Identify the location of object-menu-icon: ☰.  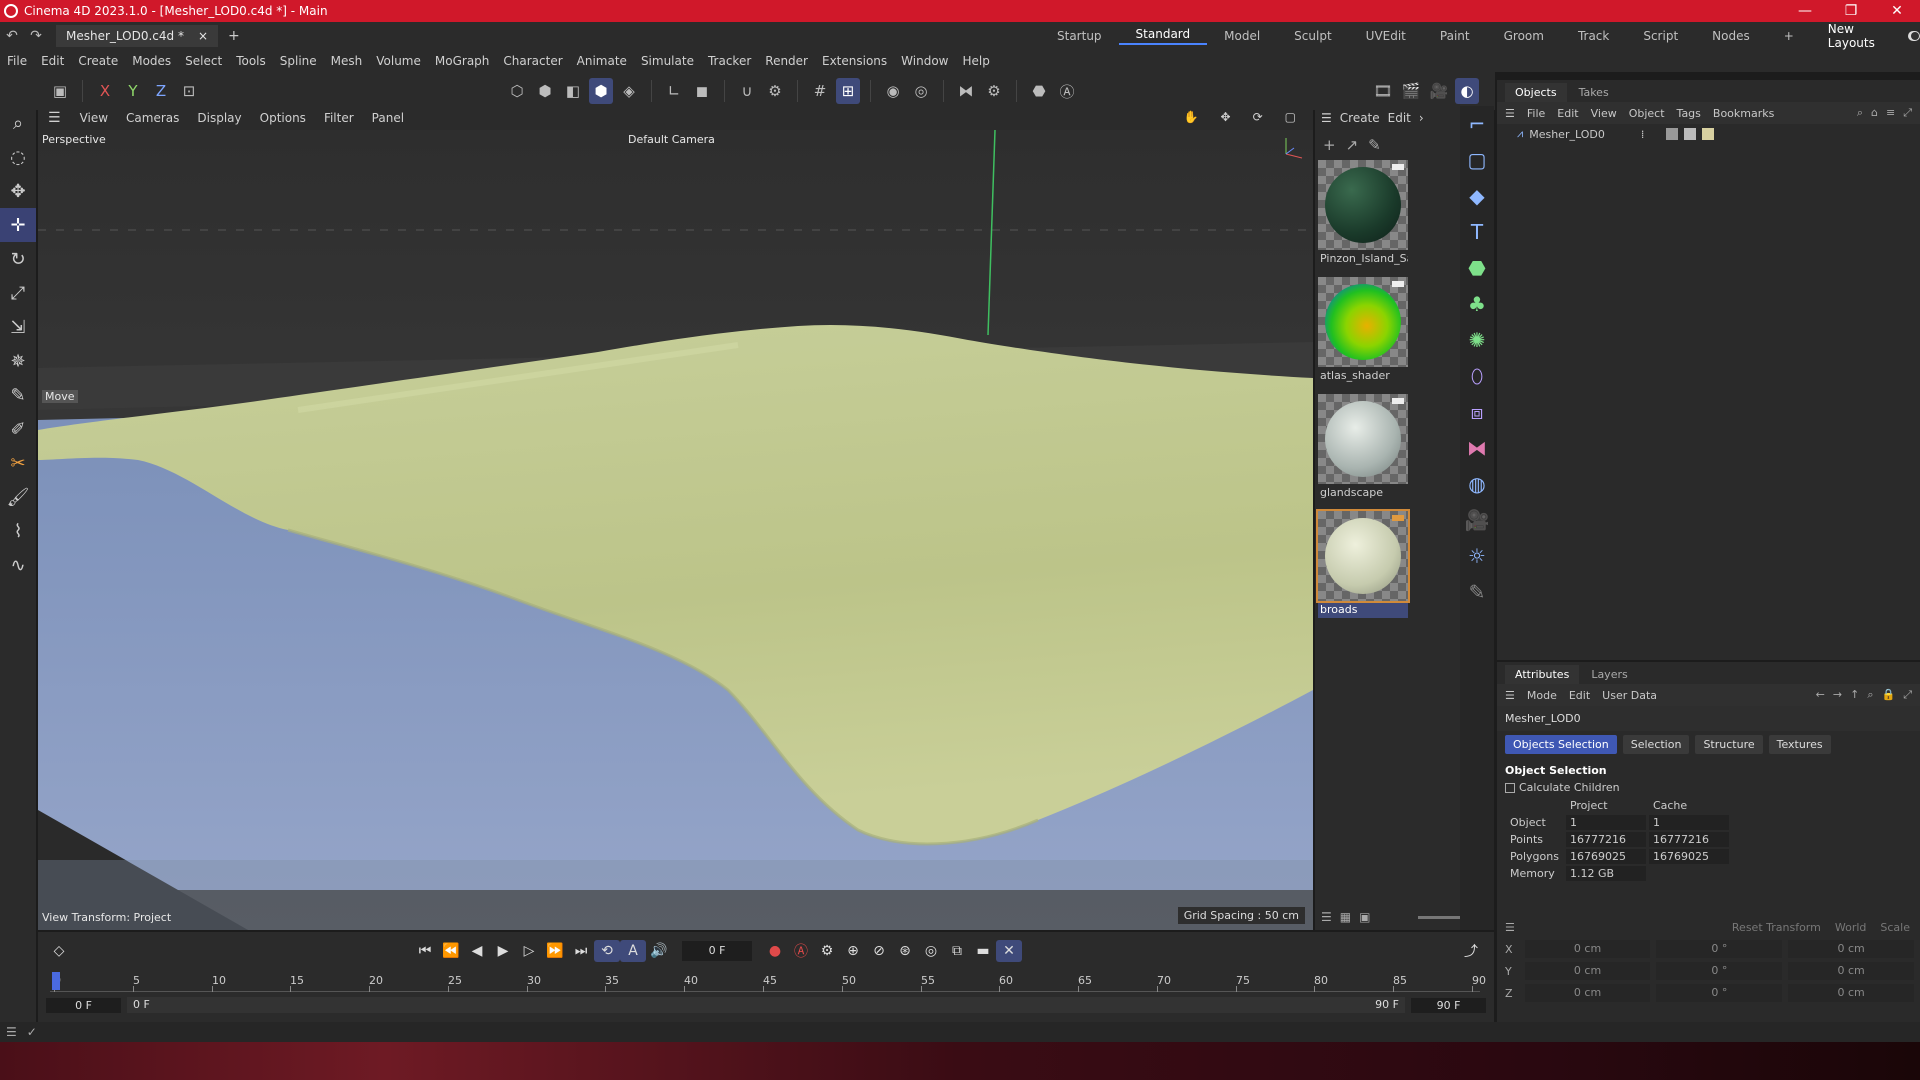
(1510, 113).